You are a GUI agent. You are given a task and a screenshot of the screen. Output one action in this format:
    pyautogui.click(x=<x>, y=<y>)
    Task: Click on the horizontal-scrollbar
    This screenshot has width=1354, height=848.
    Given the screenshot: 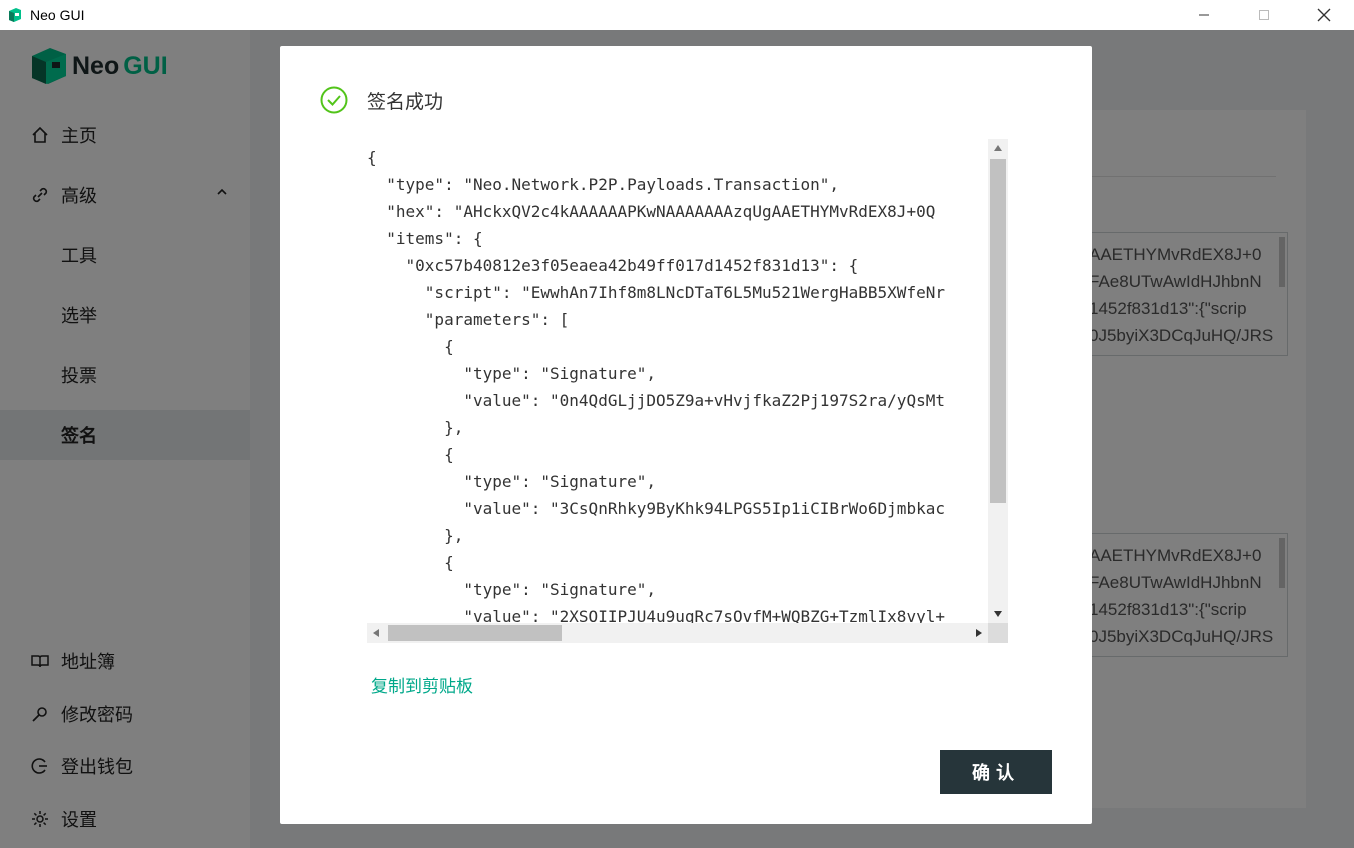 What is the action you would take?
    pyautogui.click(x=677, y=633)
    